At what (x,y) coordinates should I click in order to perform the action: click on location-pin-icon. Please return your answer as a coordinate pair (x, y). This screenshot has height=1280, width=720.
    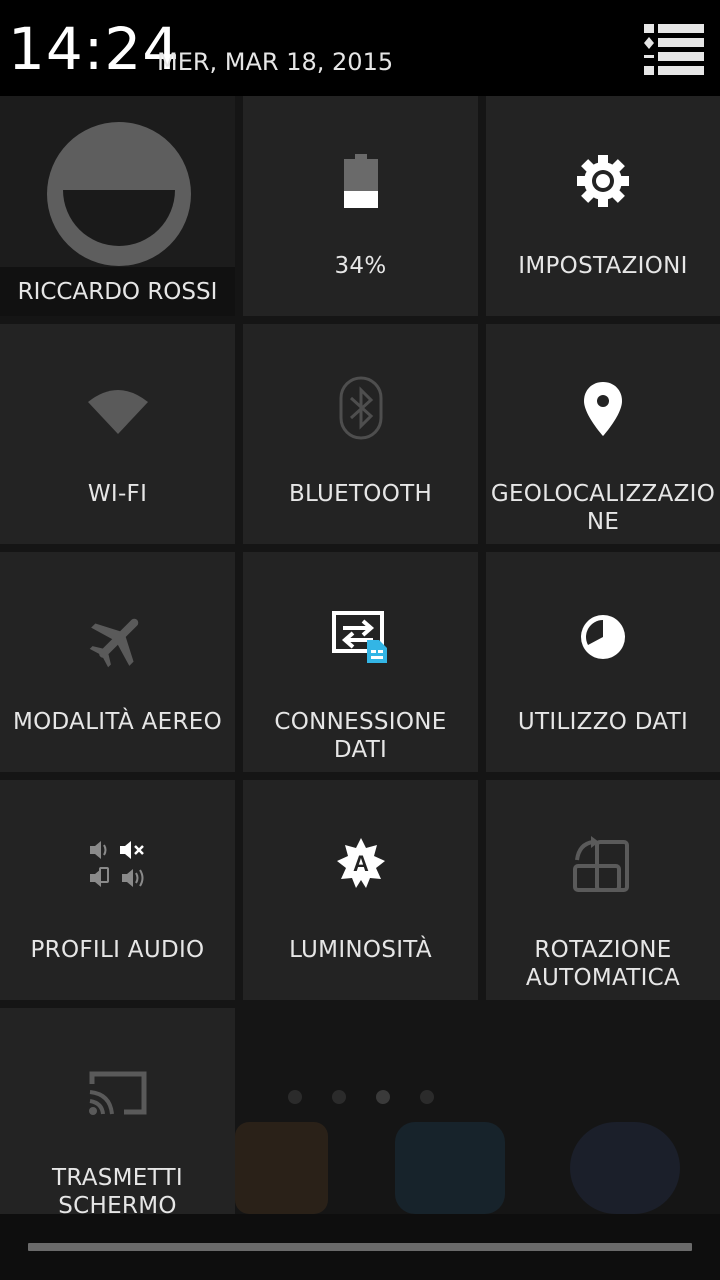
    Looking at the image, I should click on (603, 412).